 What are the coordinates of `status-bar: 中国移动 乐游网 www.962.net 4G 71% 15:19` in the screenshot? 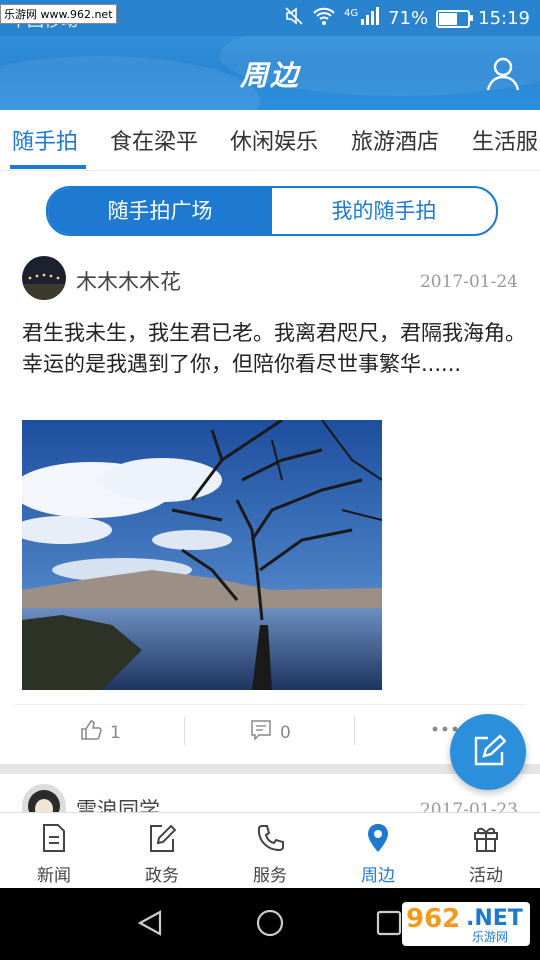 It's located at (270, 18).